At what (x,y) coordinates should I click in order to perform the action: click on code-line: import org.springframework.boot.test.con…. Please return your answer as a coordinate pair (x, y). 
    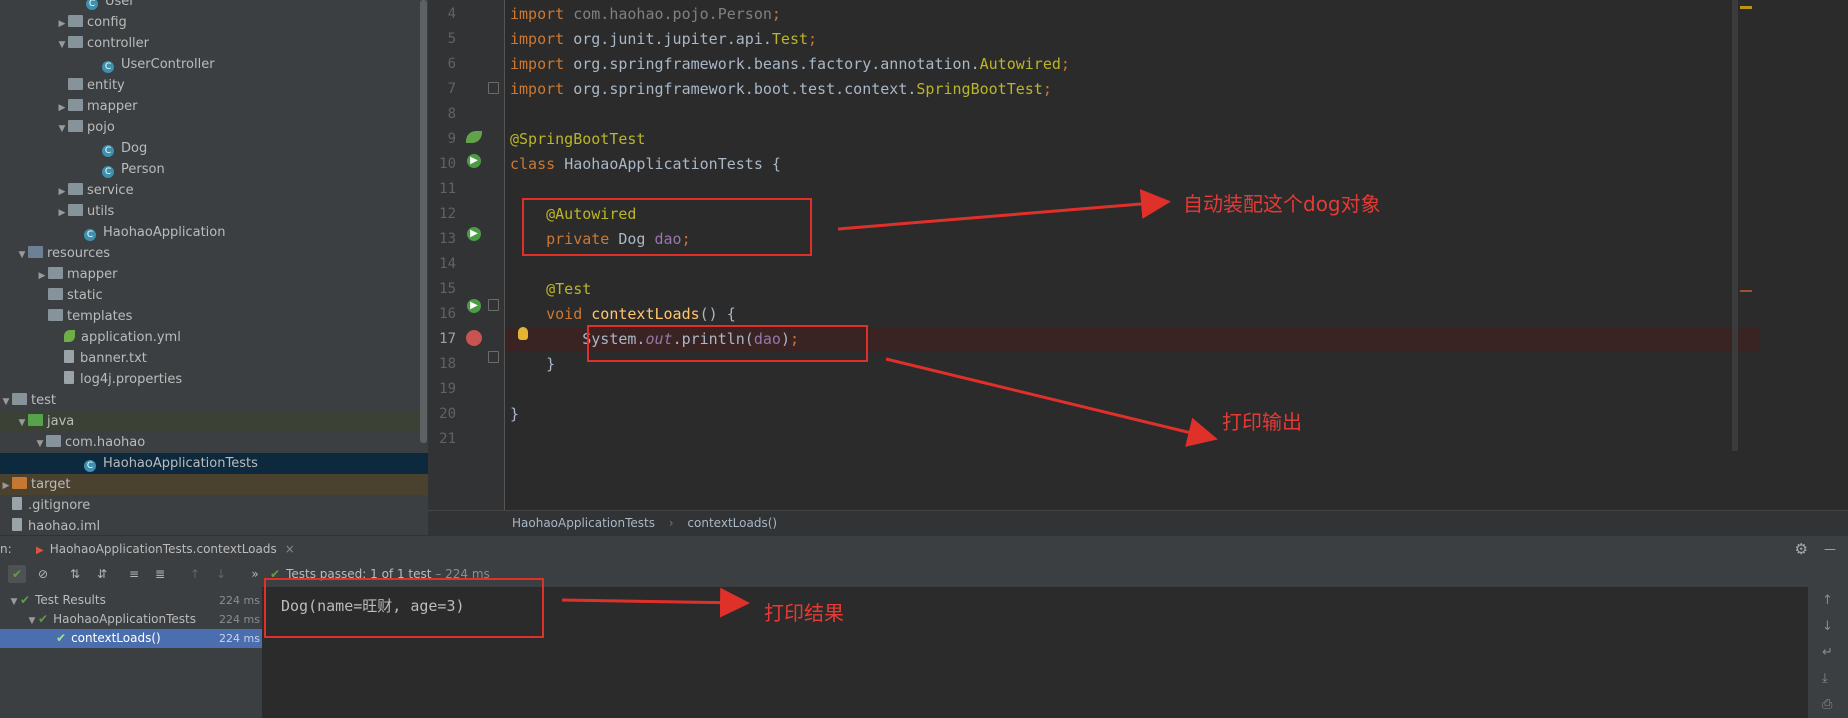
    Looking at the image, I should click on (1160, 89).